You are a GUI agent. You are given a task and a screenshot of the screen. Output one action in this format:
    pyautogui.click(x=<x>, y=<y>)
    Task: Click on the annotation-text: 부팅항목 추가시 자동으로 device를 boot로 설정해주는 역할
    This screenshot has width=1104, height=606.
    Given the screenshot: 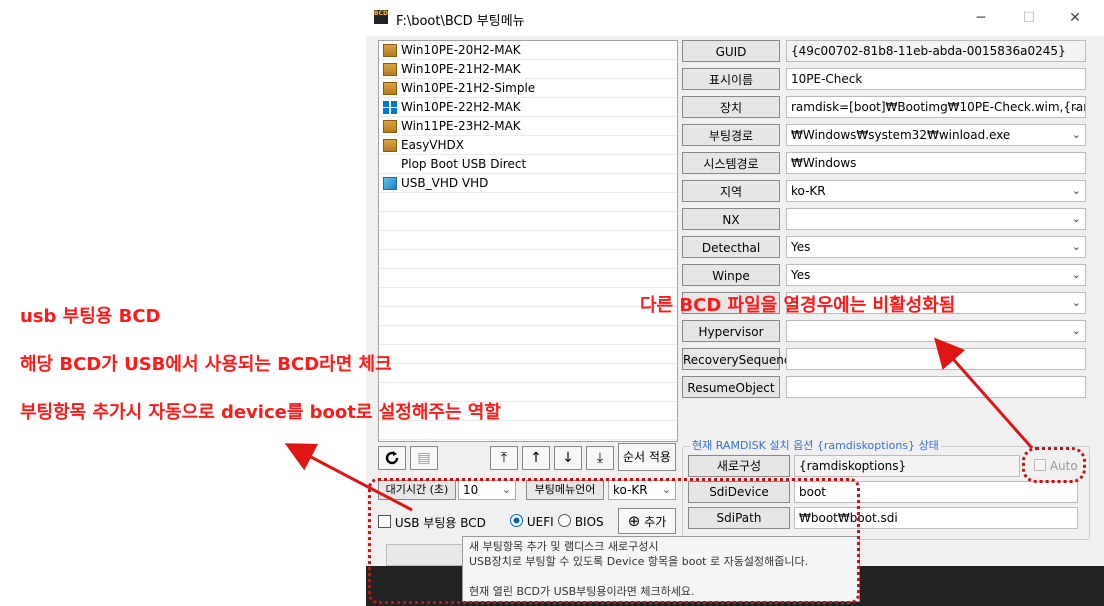 What is the action you would take?
    pyautogui.click(x=260, y=412)
    